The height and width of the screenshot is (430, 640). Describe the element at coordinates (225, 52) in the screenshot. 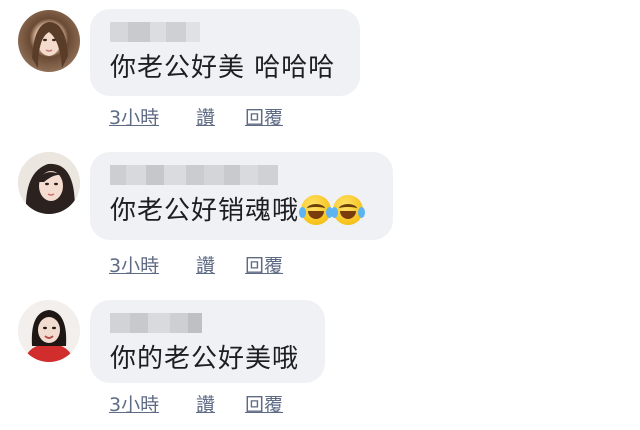

I see `comment-bubble: 你老公好美 哈哈哈` at that location.